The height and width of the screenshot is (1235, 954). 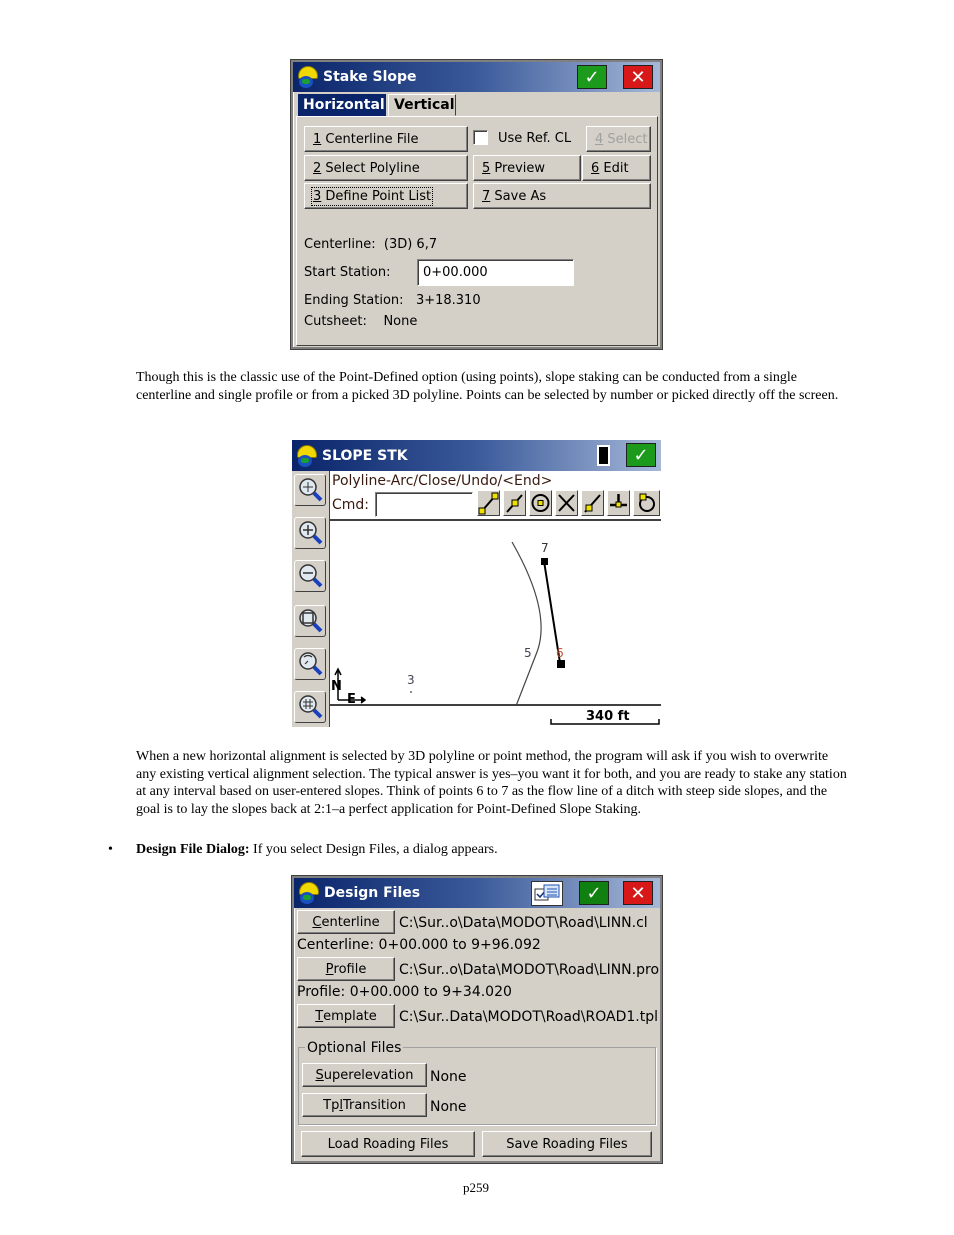 I want to click on snap-center-button, so click(x=540, y=503).